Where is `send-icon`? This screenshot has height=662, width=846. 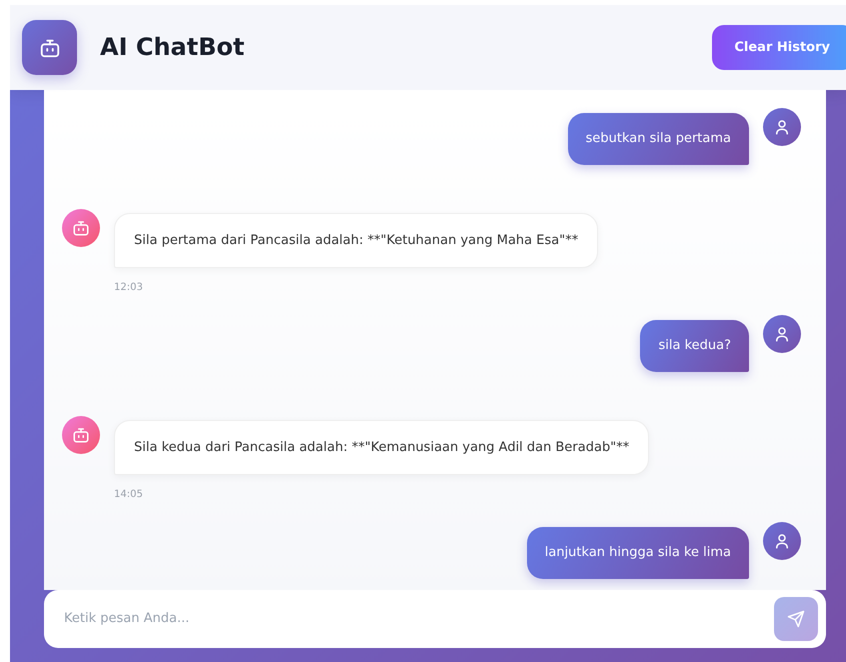
send-icon is located at coordinates (796, 619).